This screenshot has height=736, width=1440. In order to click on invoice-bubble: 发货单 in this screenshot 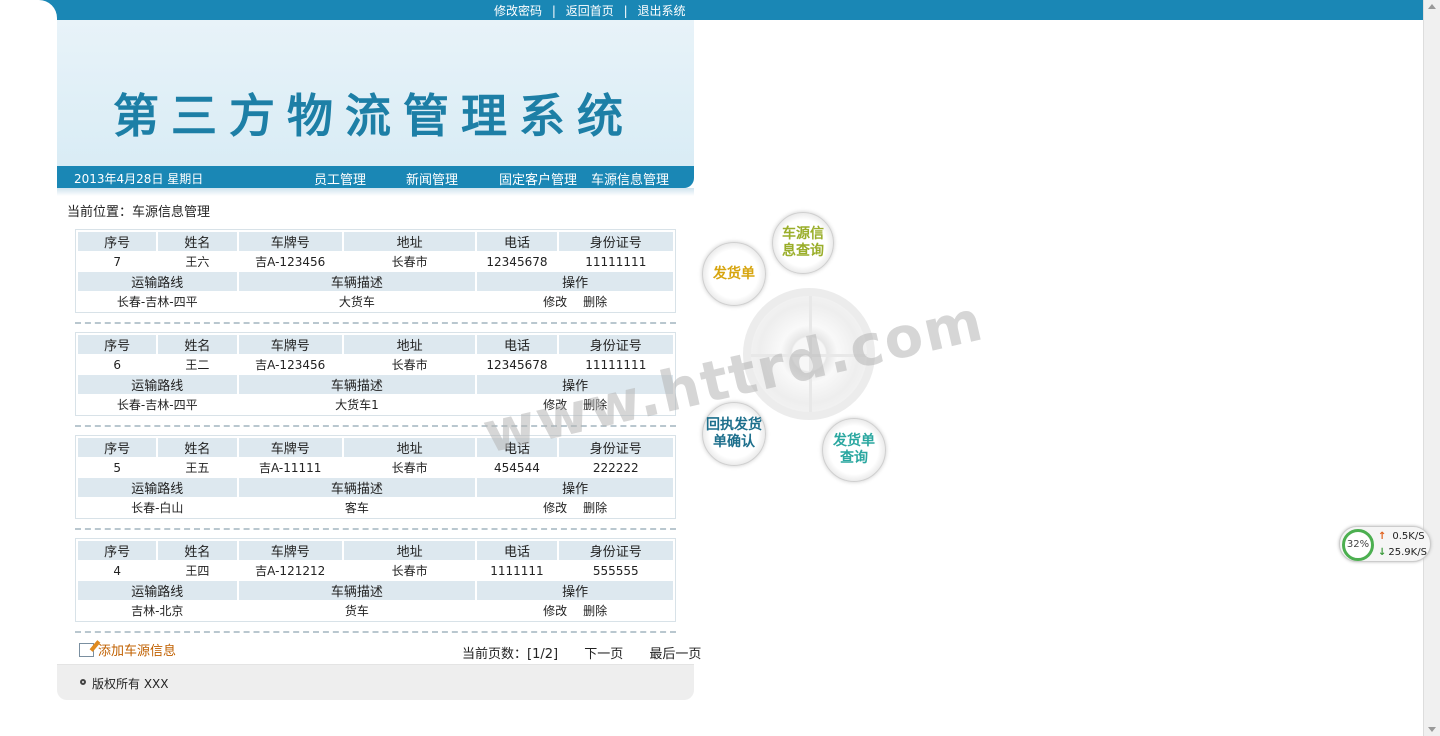, I will do `click(734, 274)`.